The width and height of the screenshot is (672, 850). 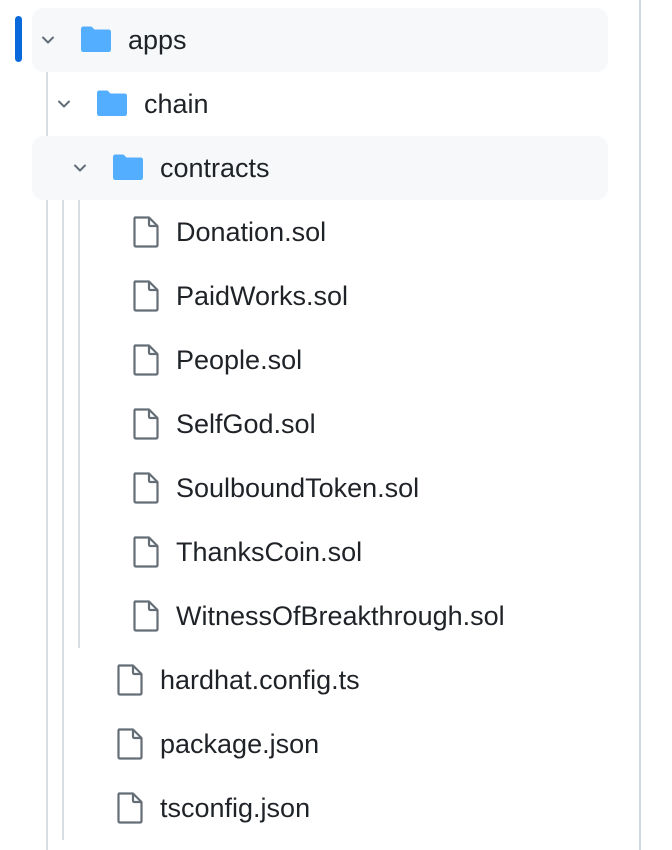 What do you see at coordinates (235, 808) in the screenshot?
I see `tree-item-label: tsconfig.json` at bounding box center [235, 808].